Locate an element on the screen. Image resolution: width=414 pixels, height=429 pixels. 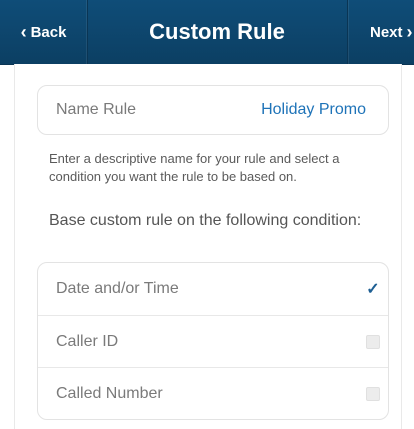
condition-called-number: Called Number is located at coordinates (213, 393).